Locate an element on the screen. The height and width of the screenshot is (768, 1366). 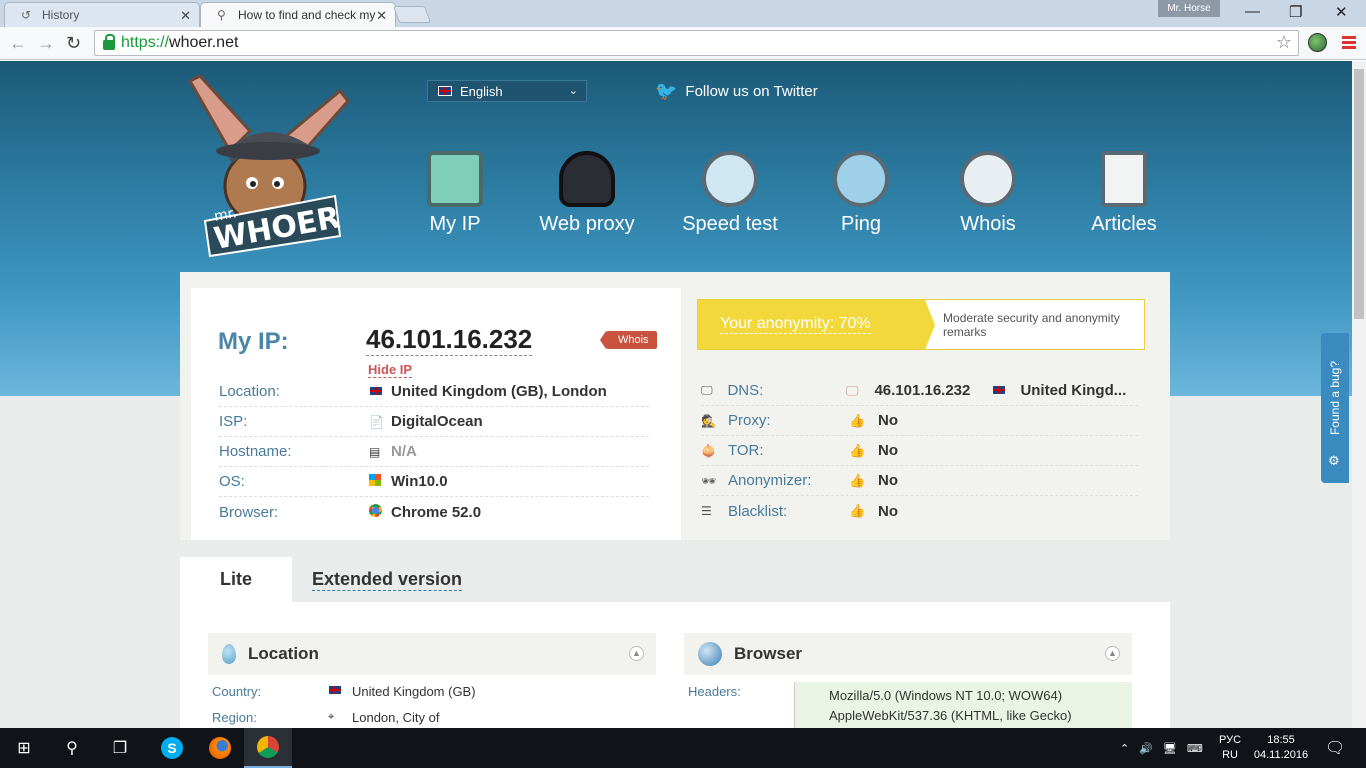
history-icon: ↺ is located at coordinates (26, 15).